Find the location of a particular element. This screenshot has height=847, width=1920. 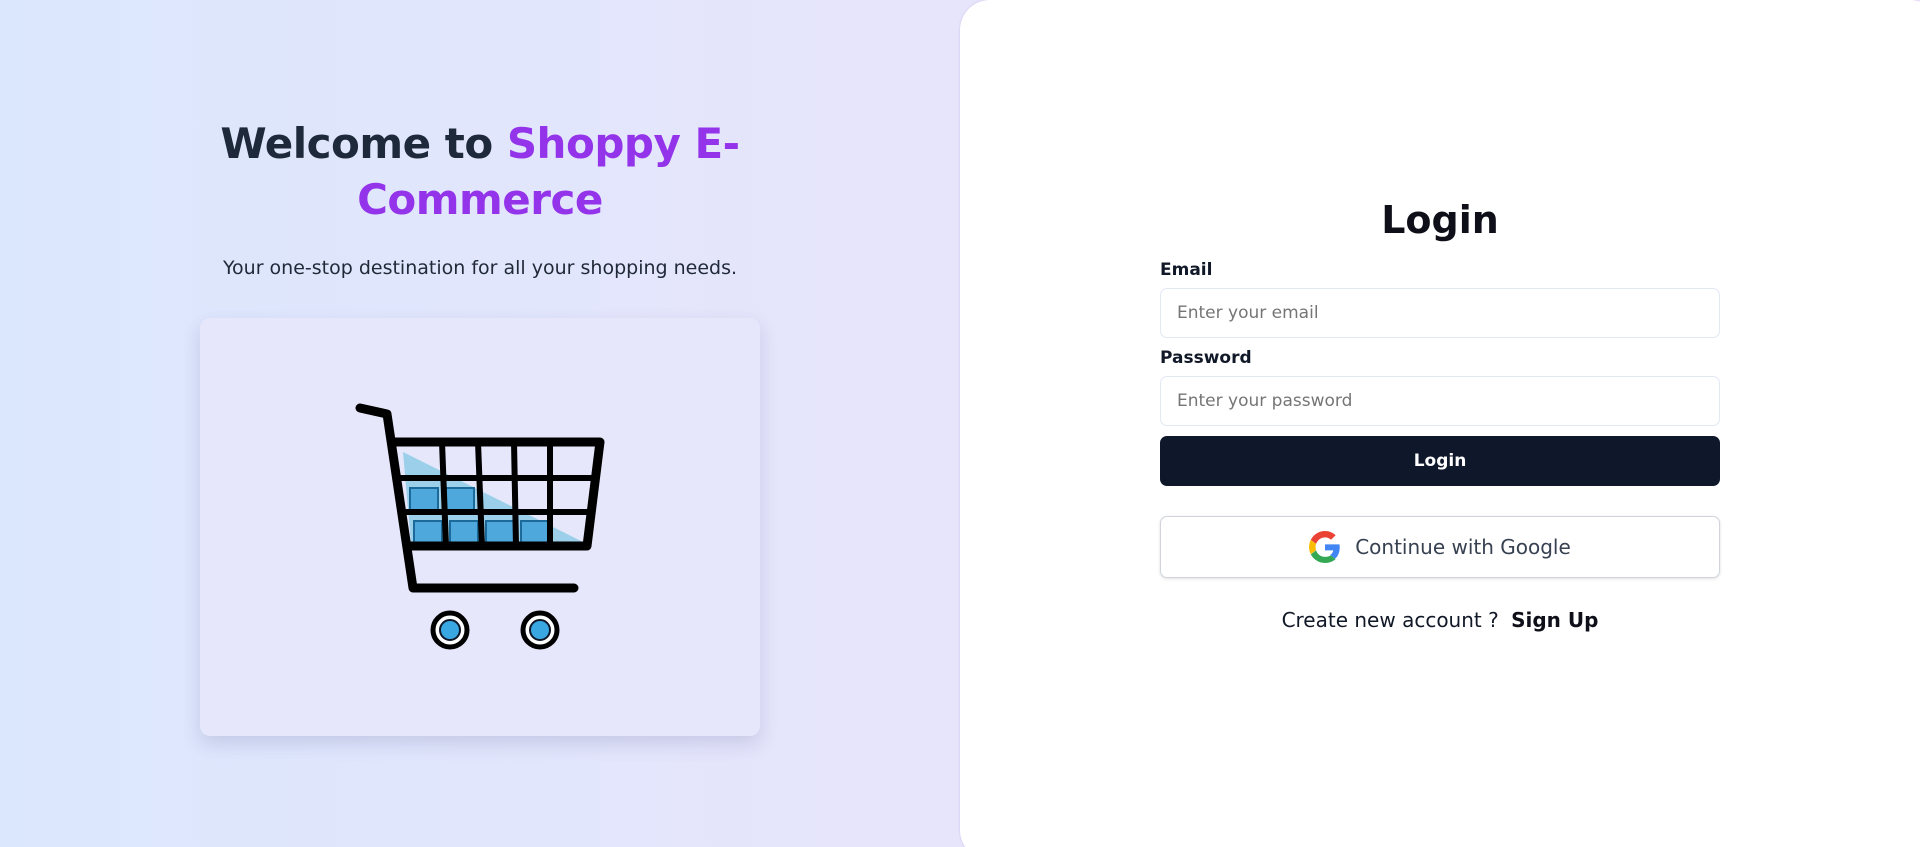

signup-row: Create new account ? Sign Up is located at coordinates (1440, 620).